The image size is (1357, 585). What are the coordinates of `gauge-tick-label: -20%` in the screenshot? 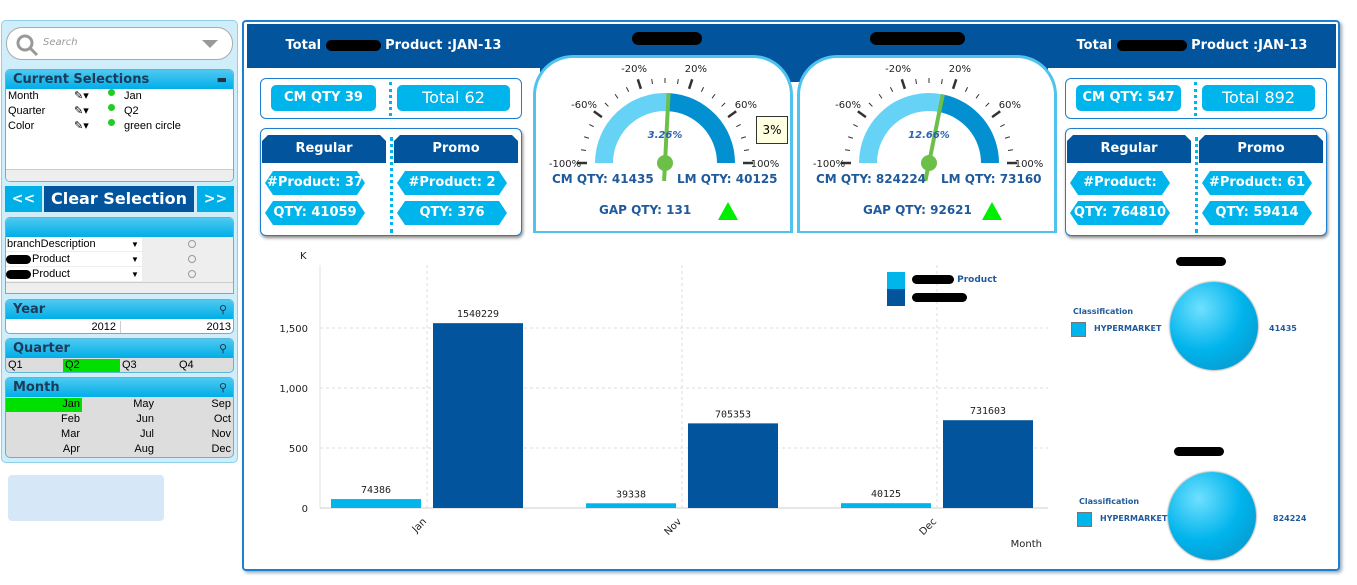 It's located at (634, 69).